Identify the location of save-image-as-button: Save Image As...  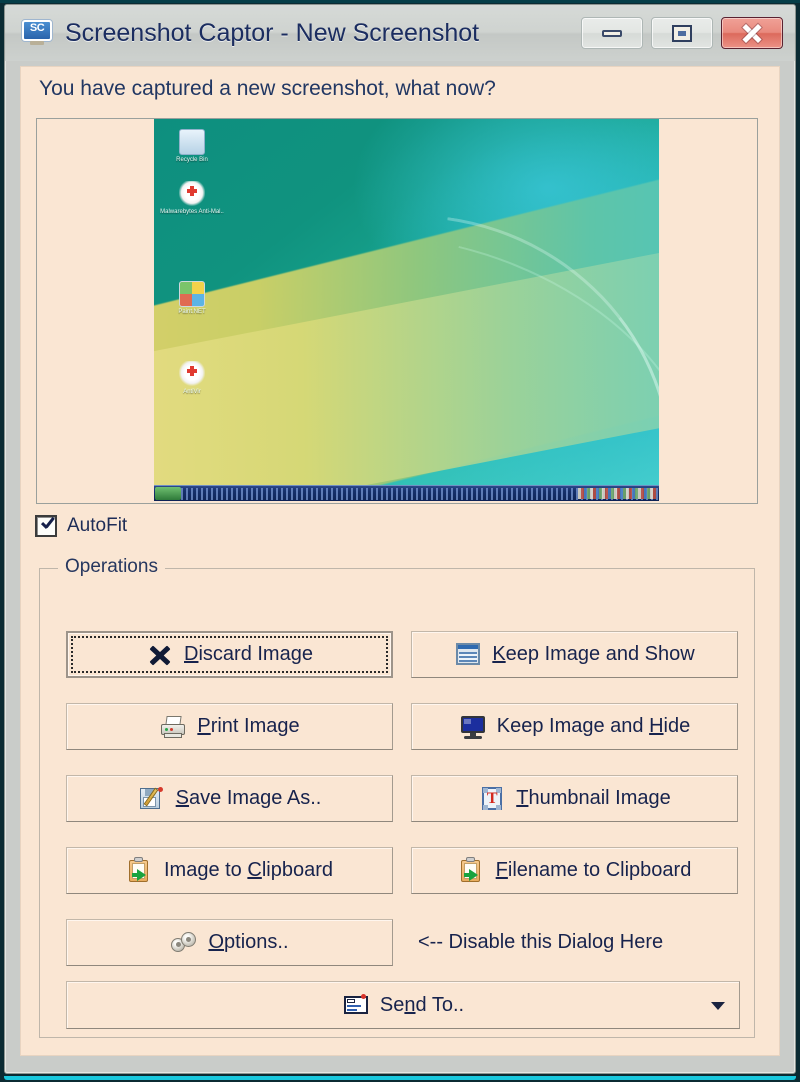
(229, 798).